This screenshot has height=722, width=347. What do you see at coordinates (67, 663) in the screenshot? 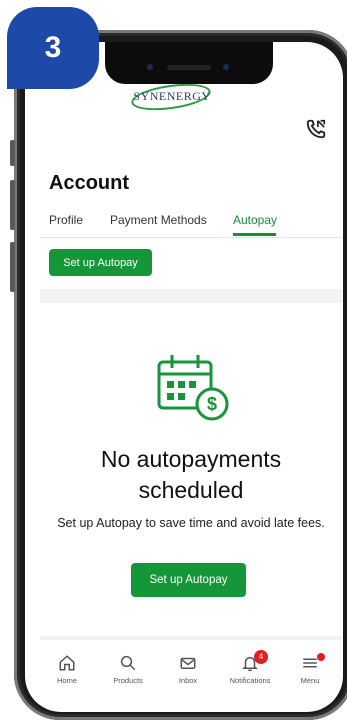
I see `home-icon` at bounding box center [67, 663].